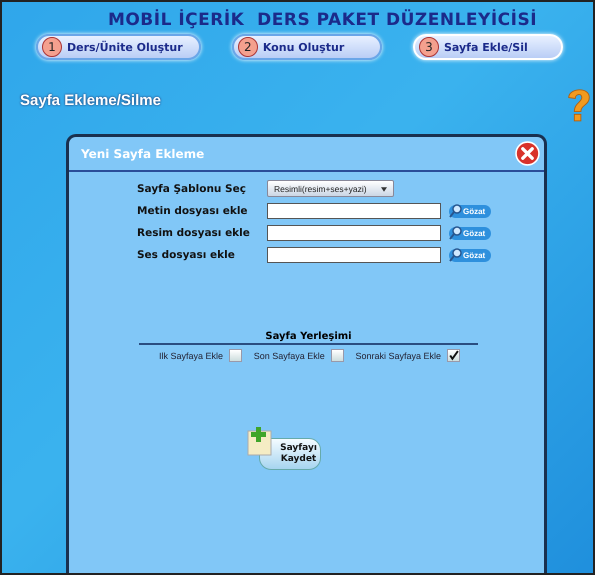  Describe the element at coordinates (330, 188) in the screenshot. I see `template-dropdown: Resimli(resim+ses+yazi)` at that location.